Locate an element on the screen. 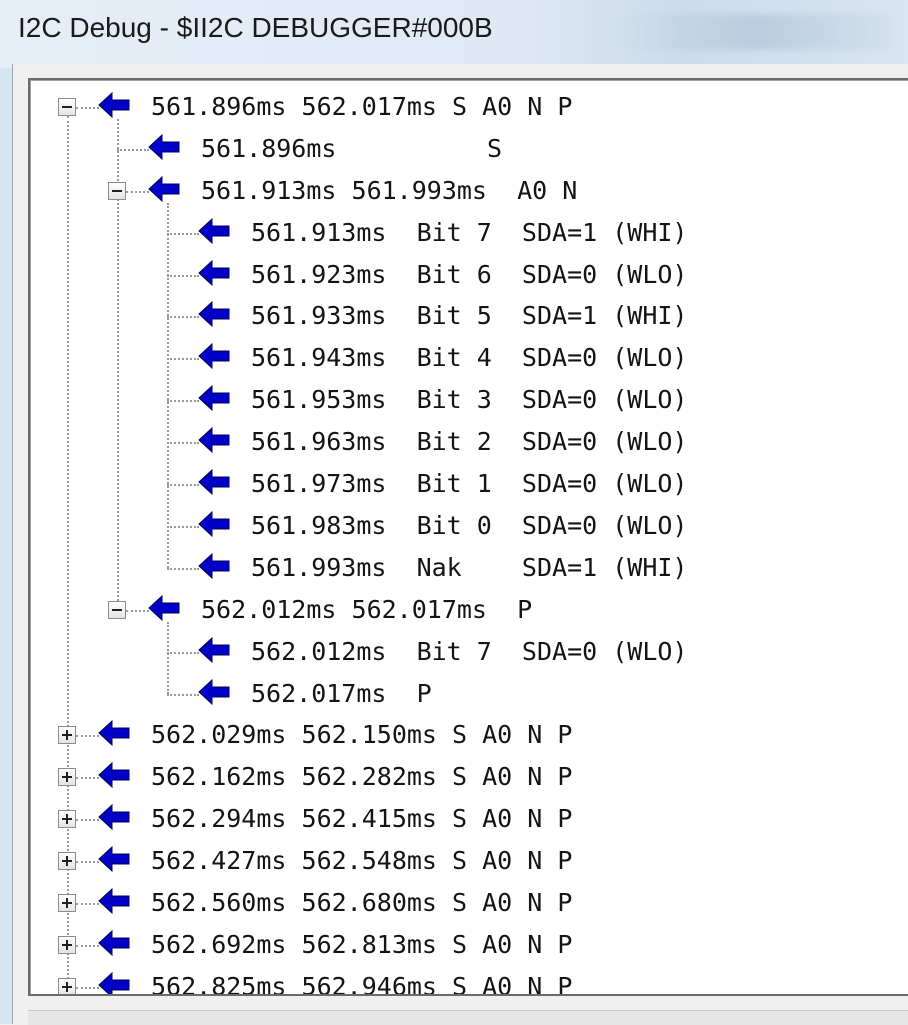 The height and width of the screenshot is (1025, 908). tree-row is located at coordinates (451, 694).